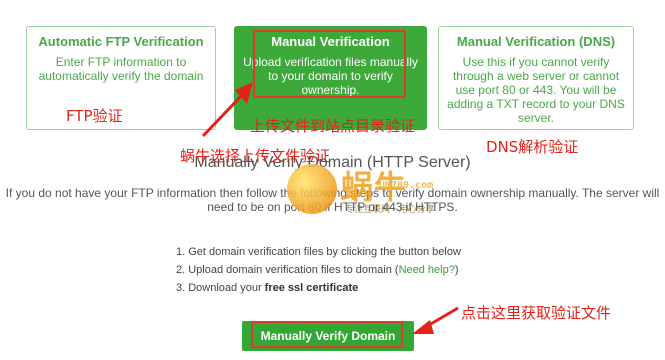 This screenshot has width=665, height=360. Describe the element at coordinates (328, 336) in the screenshot. I see `manually-verify-domain-button: Manually Verify Domain` at that location.